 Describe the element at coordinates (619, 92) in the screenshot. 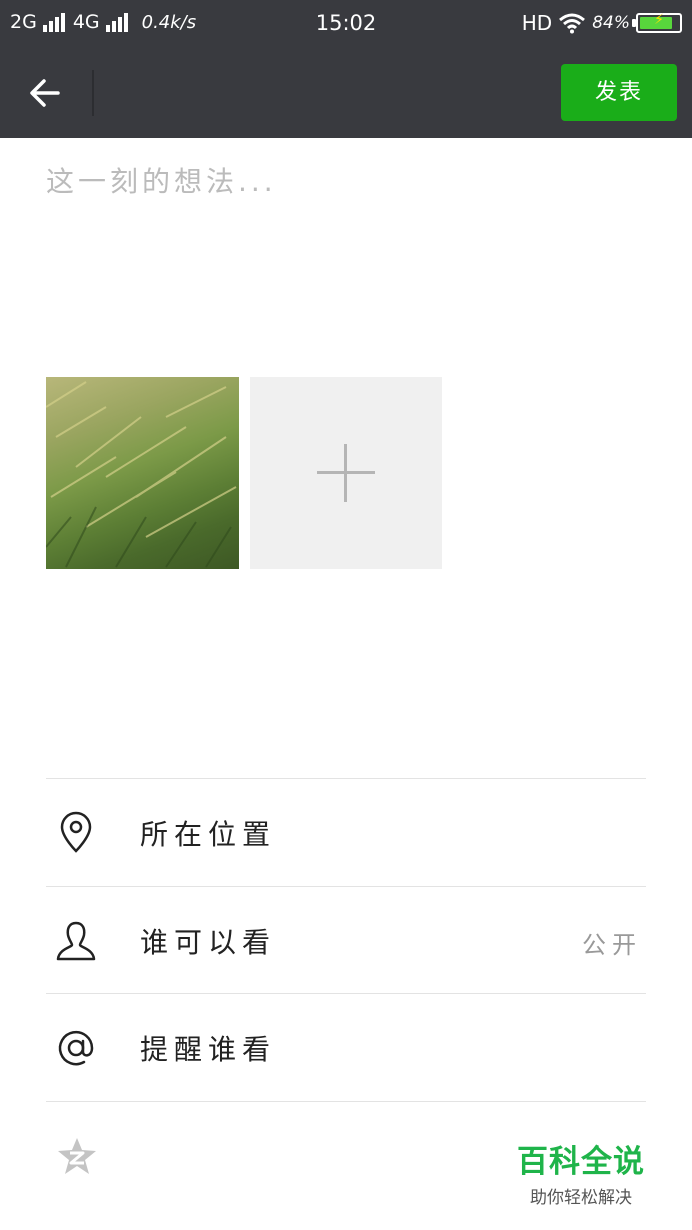

I see `publish-button: 发表` at that location.